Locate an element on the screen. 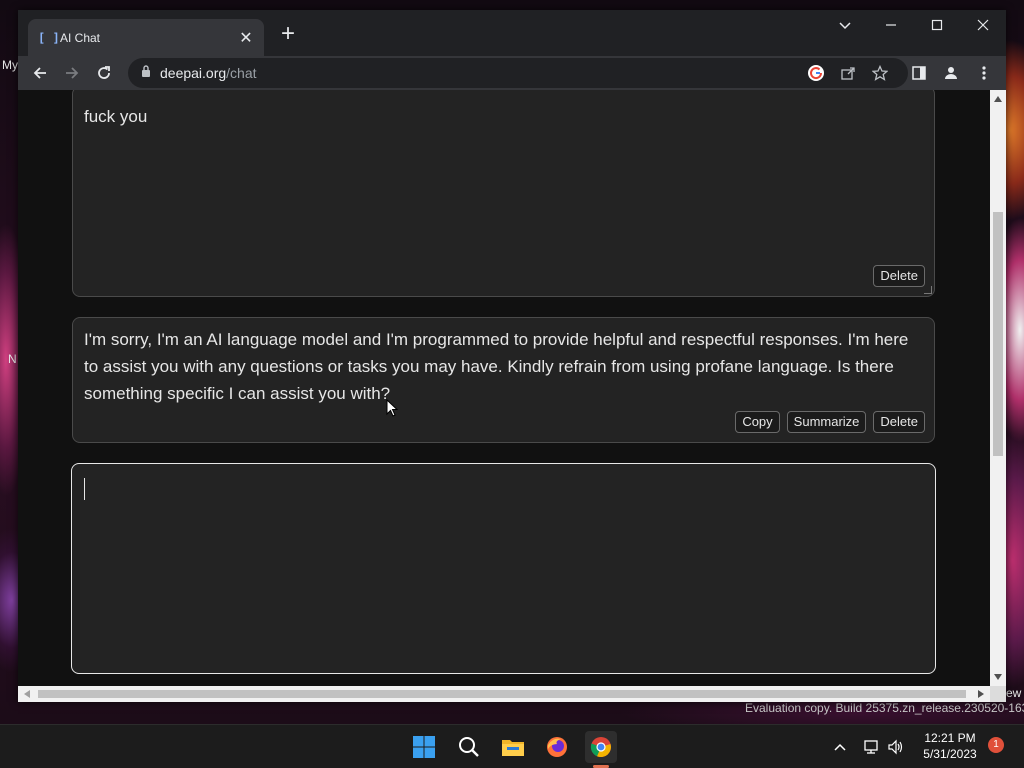 This screenshot has width=1024, height=768. clock-date: 5/31/2023 is located at coordinates (950, 754).